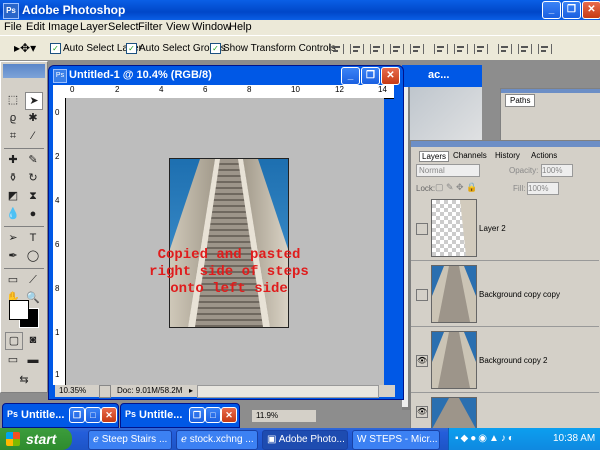 This screenshot has height=450, width=600. What do you see at coordinates (35, 27) in the screenshot?
I see `menu-edit: Edit` at bounding box center [35, 27].